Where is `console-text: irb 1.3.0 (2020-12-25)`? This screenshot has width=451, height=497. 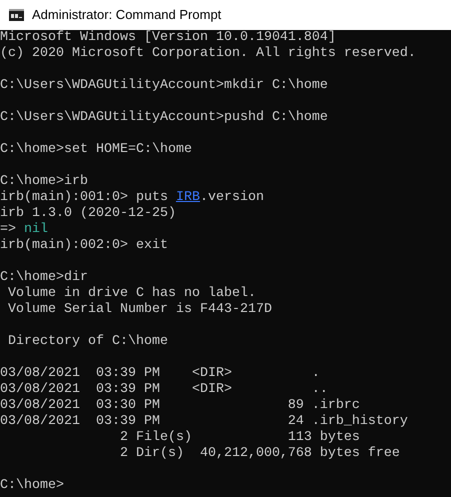
console-text: irb 1.3.0 (2020-12-25) is located at coordinates (88, 213).